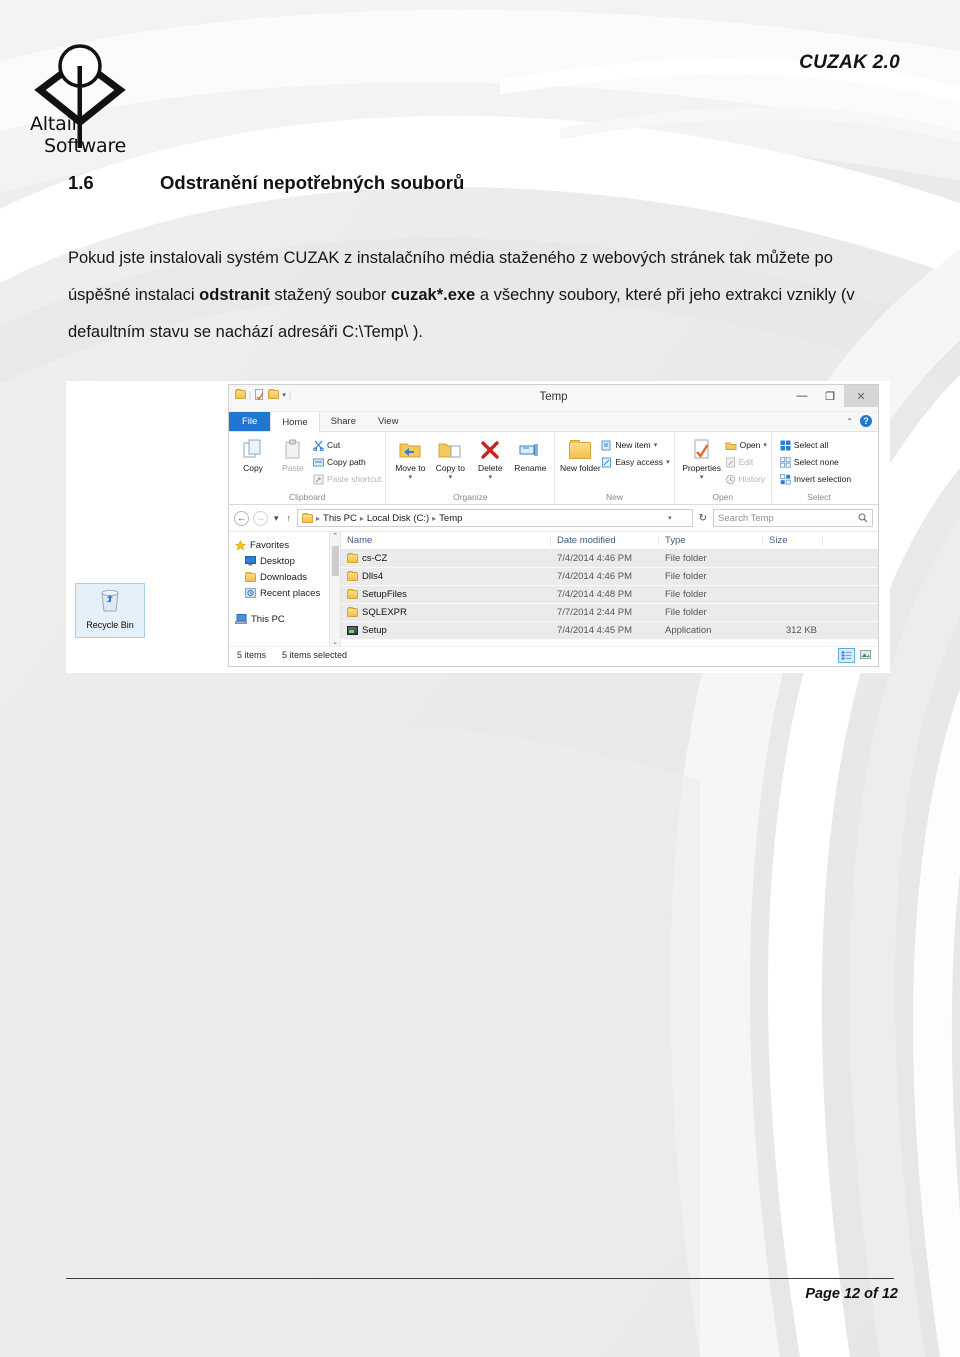 This screenshot has width=960, height=1357. I want to click on edit-button: Edit, so click(746, 462).